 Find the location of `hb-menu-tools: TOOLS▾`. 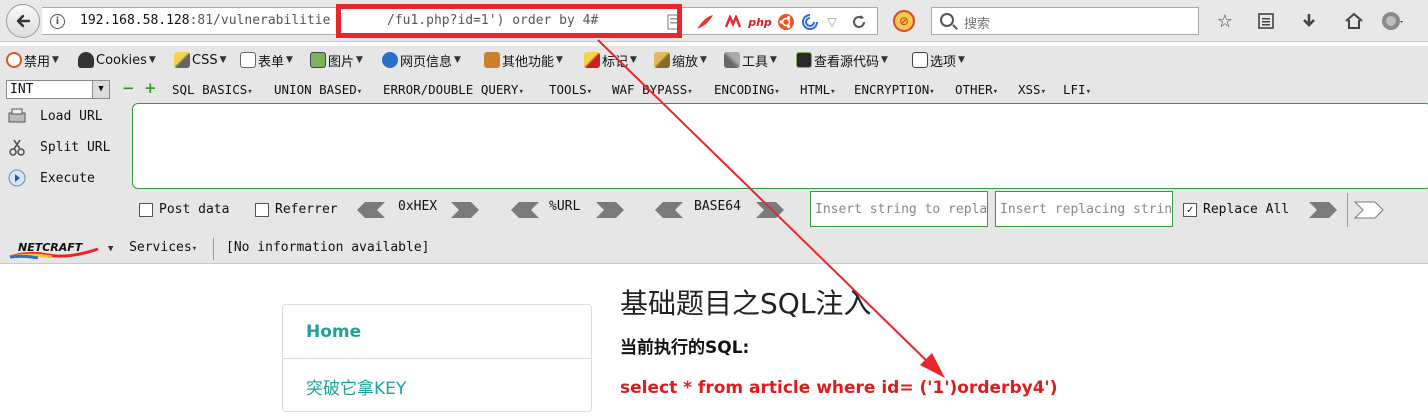

hb-menu-tools: TOOLS▾ is located at coordinates (570, 89).